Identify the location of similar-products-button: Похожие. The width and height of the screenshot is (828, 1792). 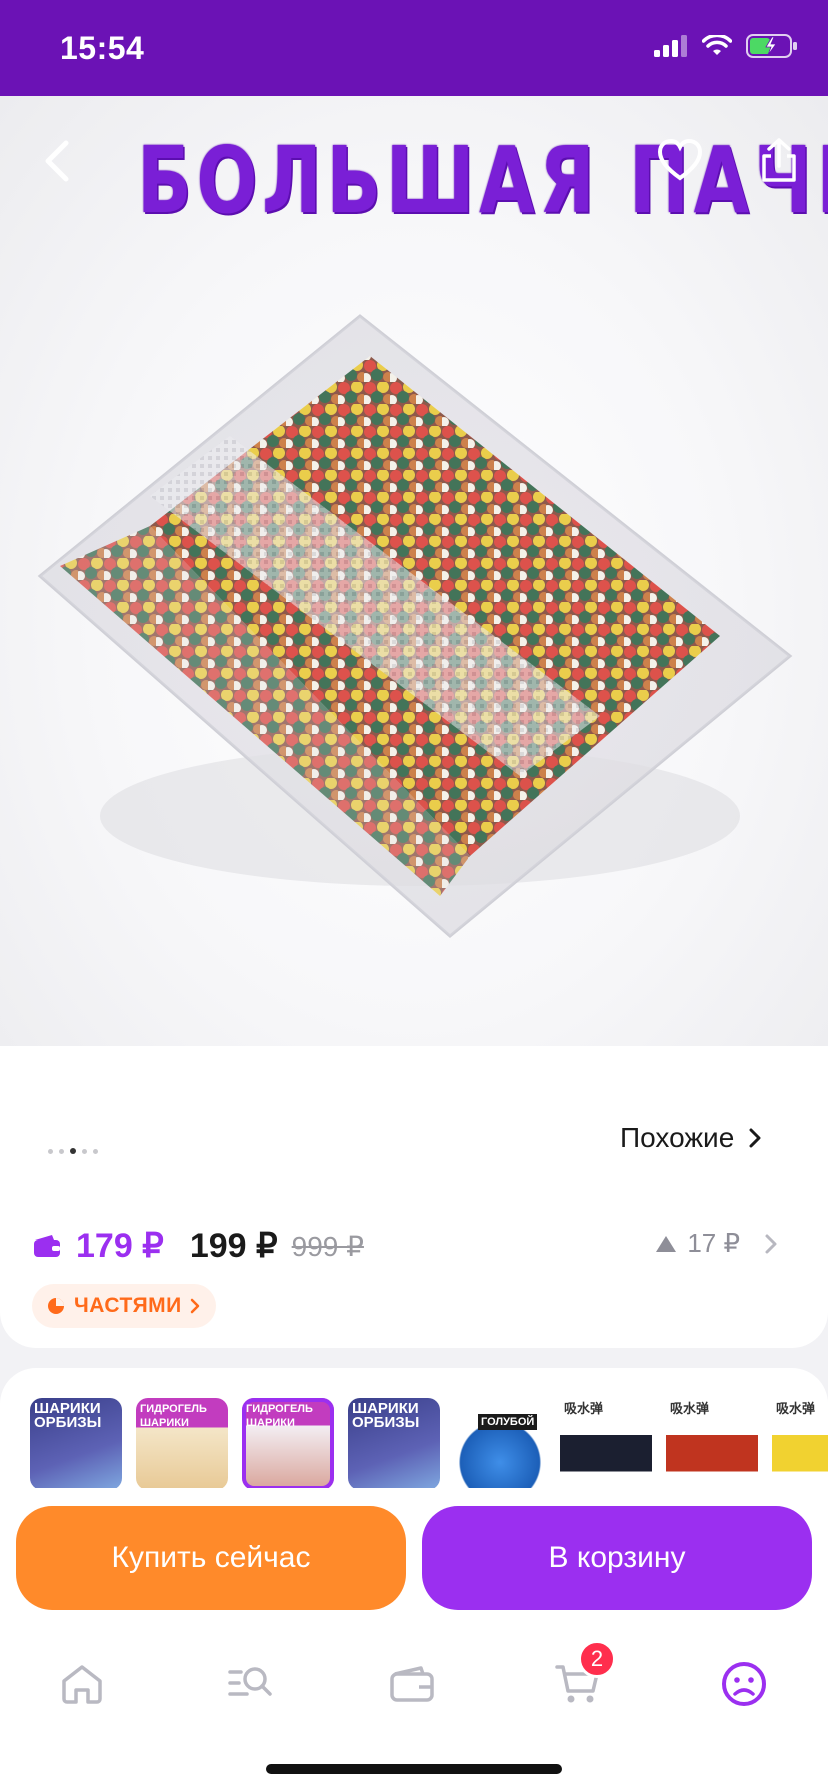
(694, 1138).